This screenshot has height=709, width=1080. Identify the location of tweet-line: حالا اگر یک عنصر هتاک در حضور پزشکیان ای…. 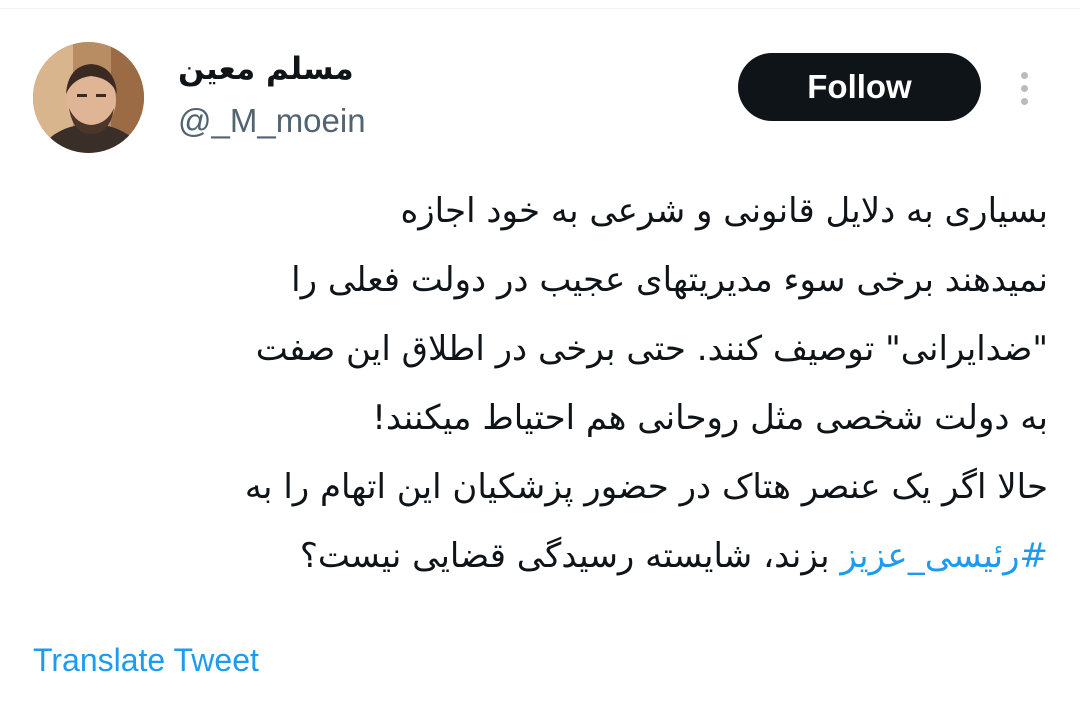
(646, 487).